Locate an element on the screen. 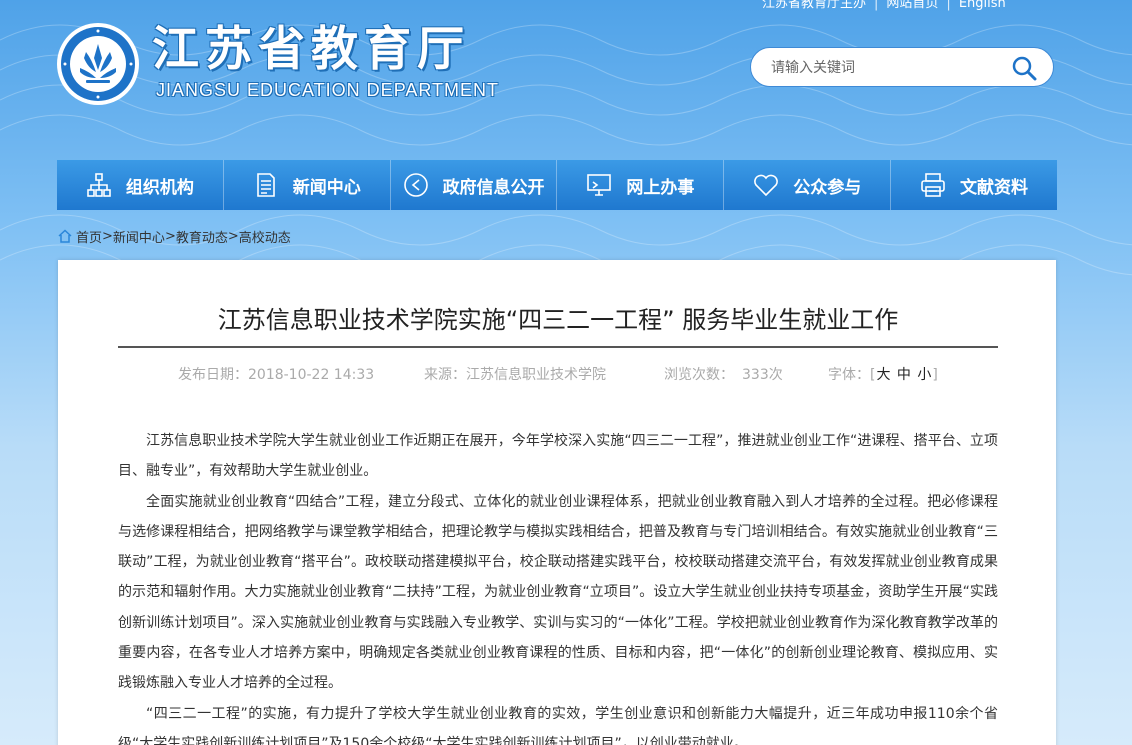 Image resolution: width=1132 pixels, height=745 pixels. publish-date-value: 2018-10-22 14:33 is located at coordinates (311, 375).